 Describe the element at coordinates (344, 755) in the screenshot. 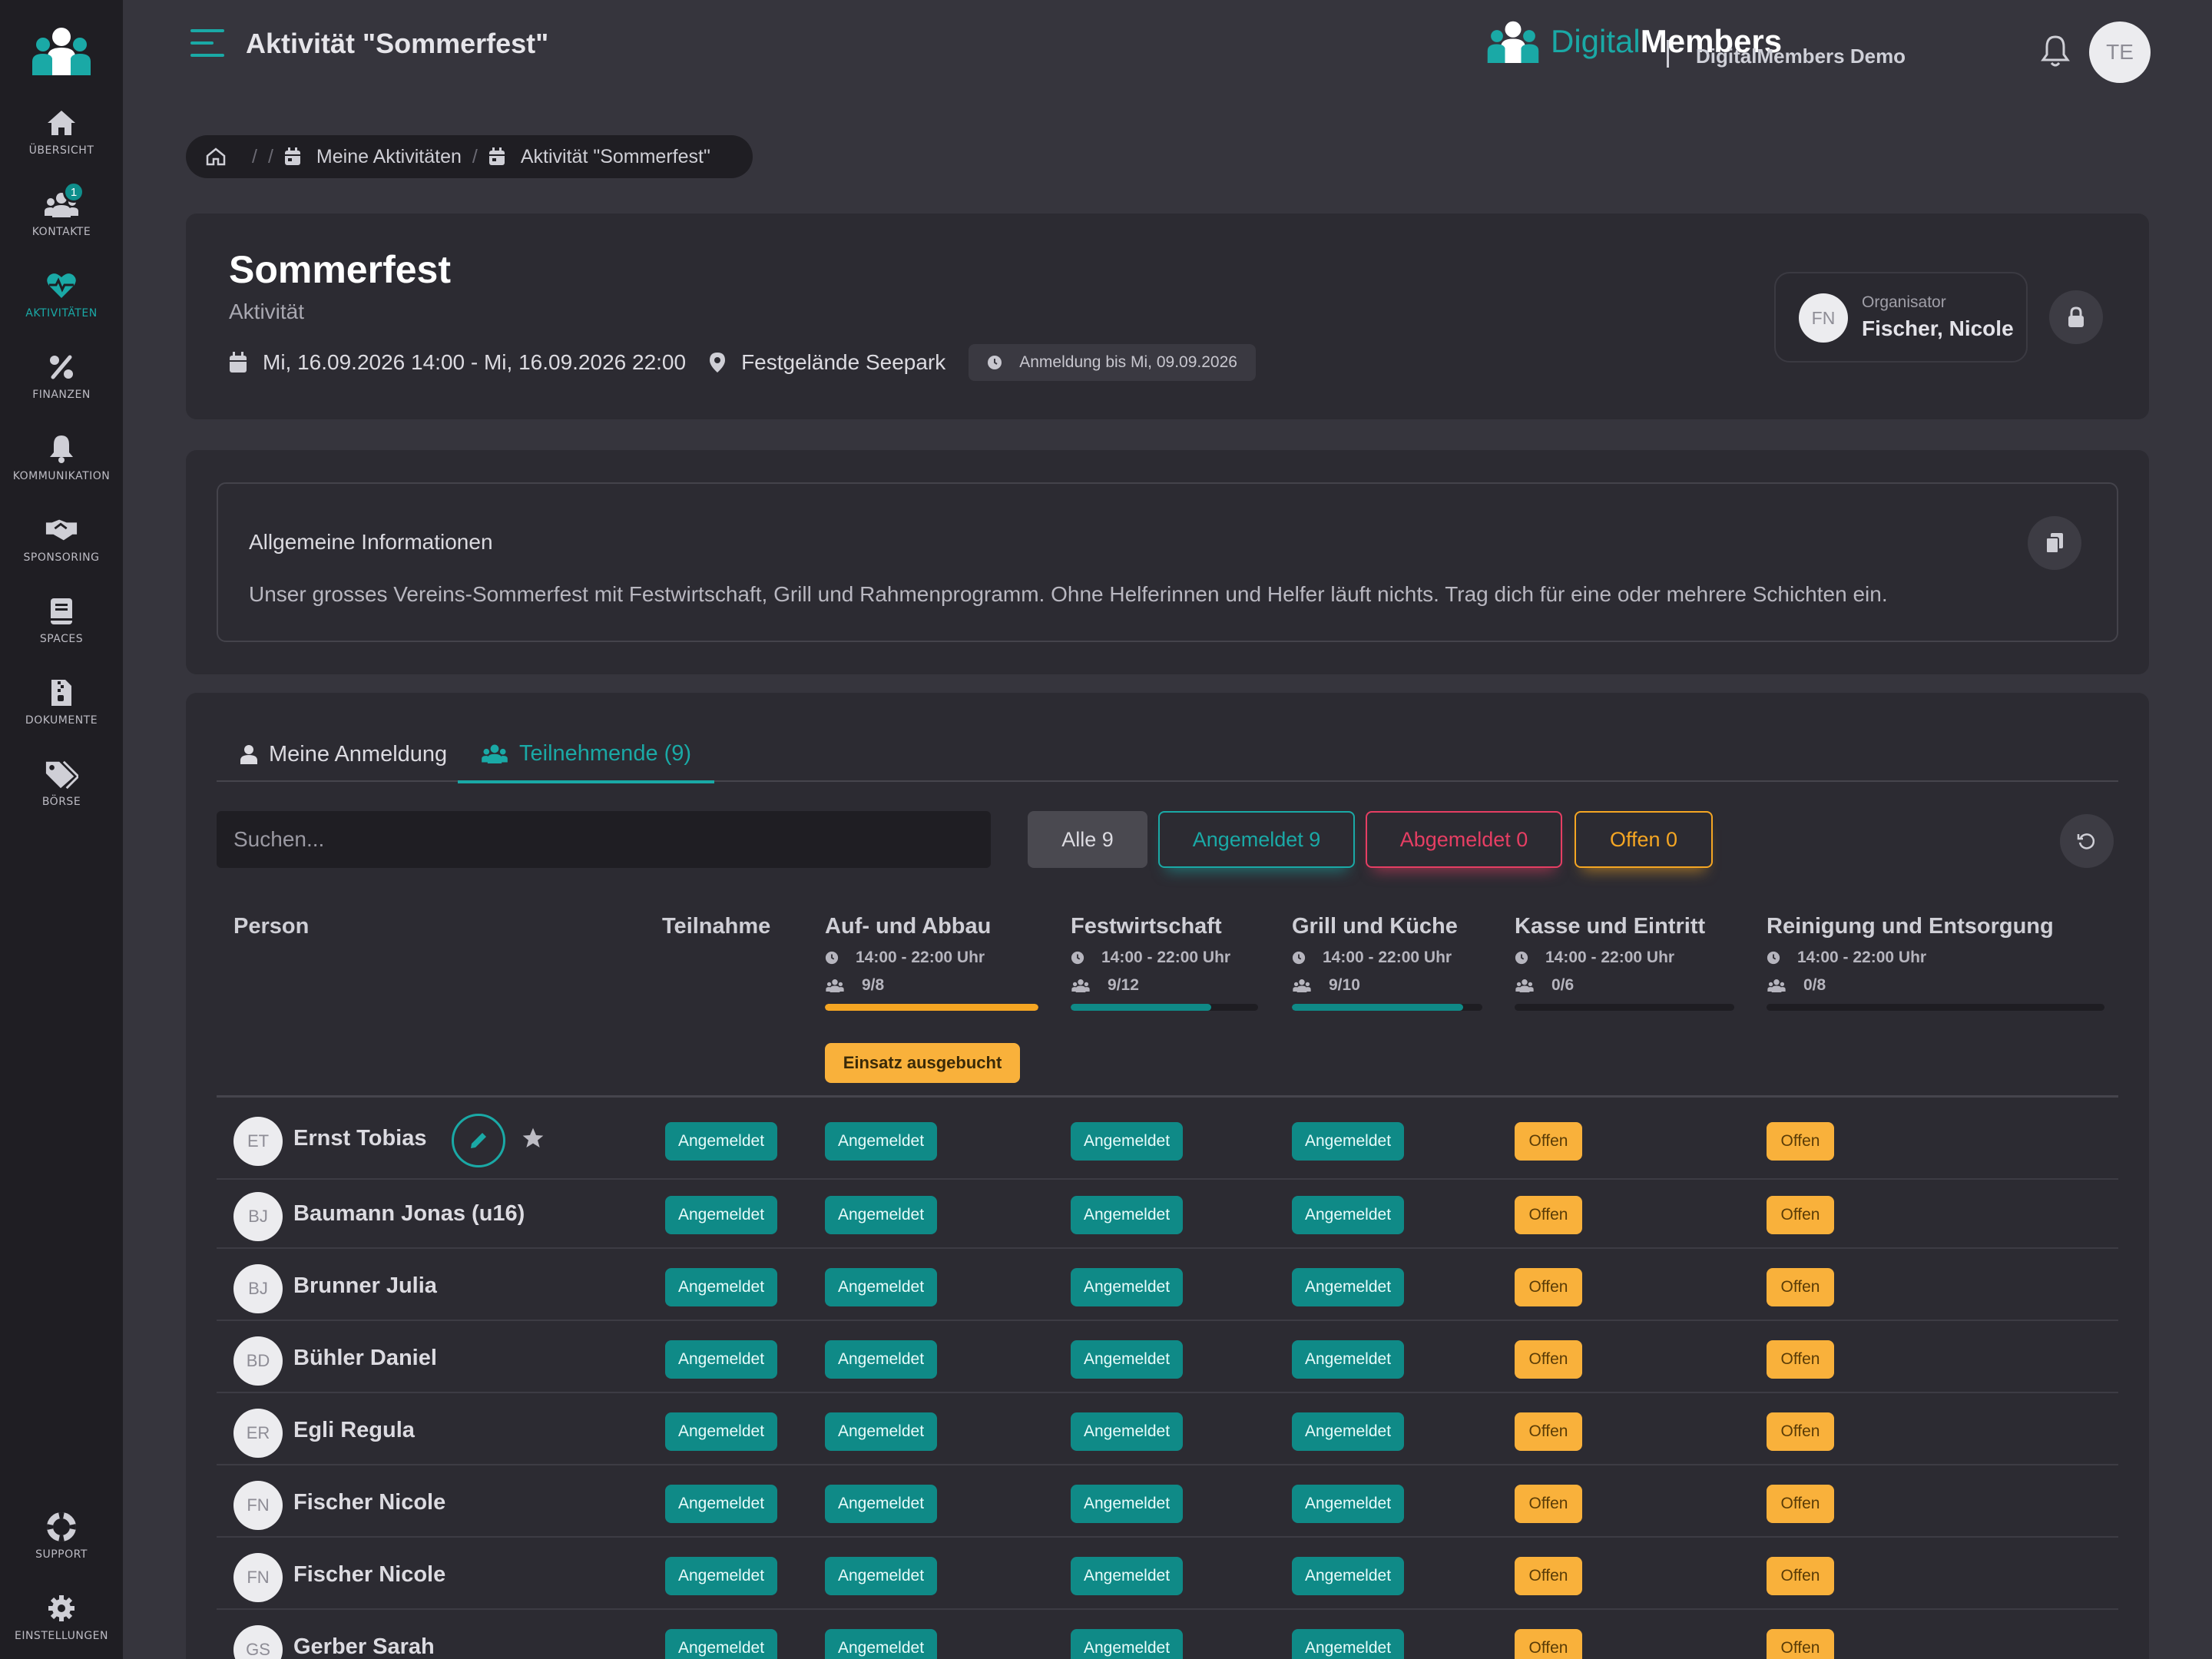

I see `tab-my-registration: Meine Anmeldung` at that location.